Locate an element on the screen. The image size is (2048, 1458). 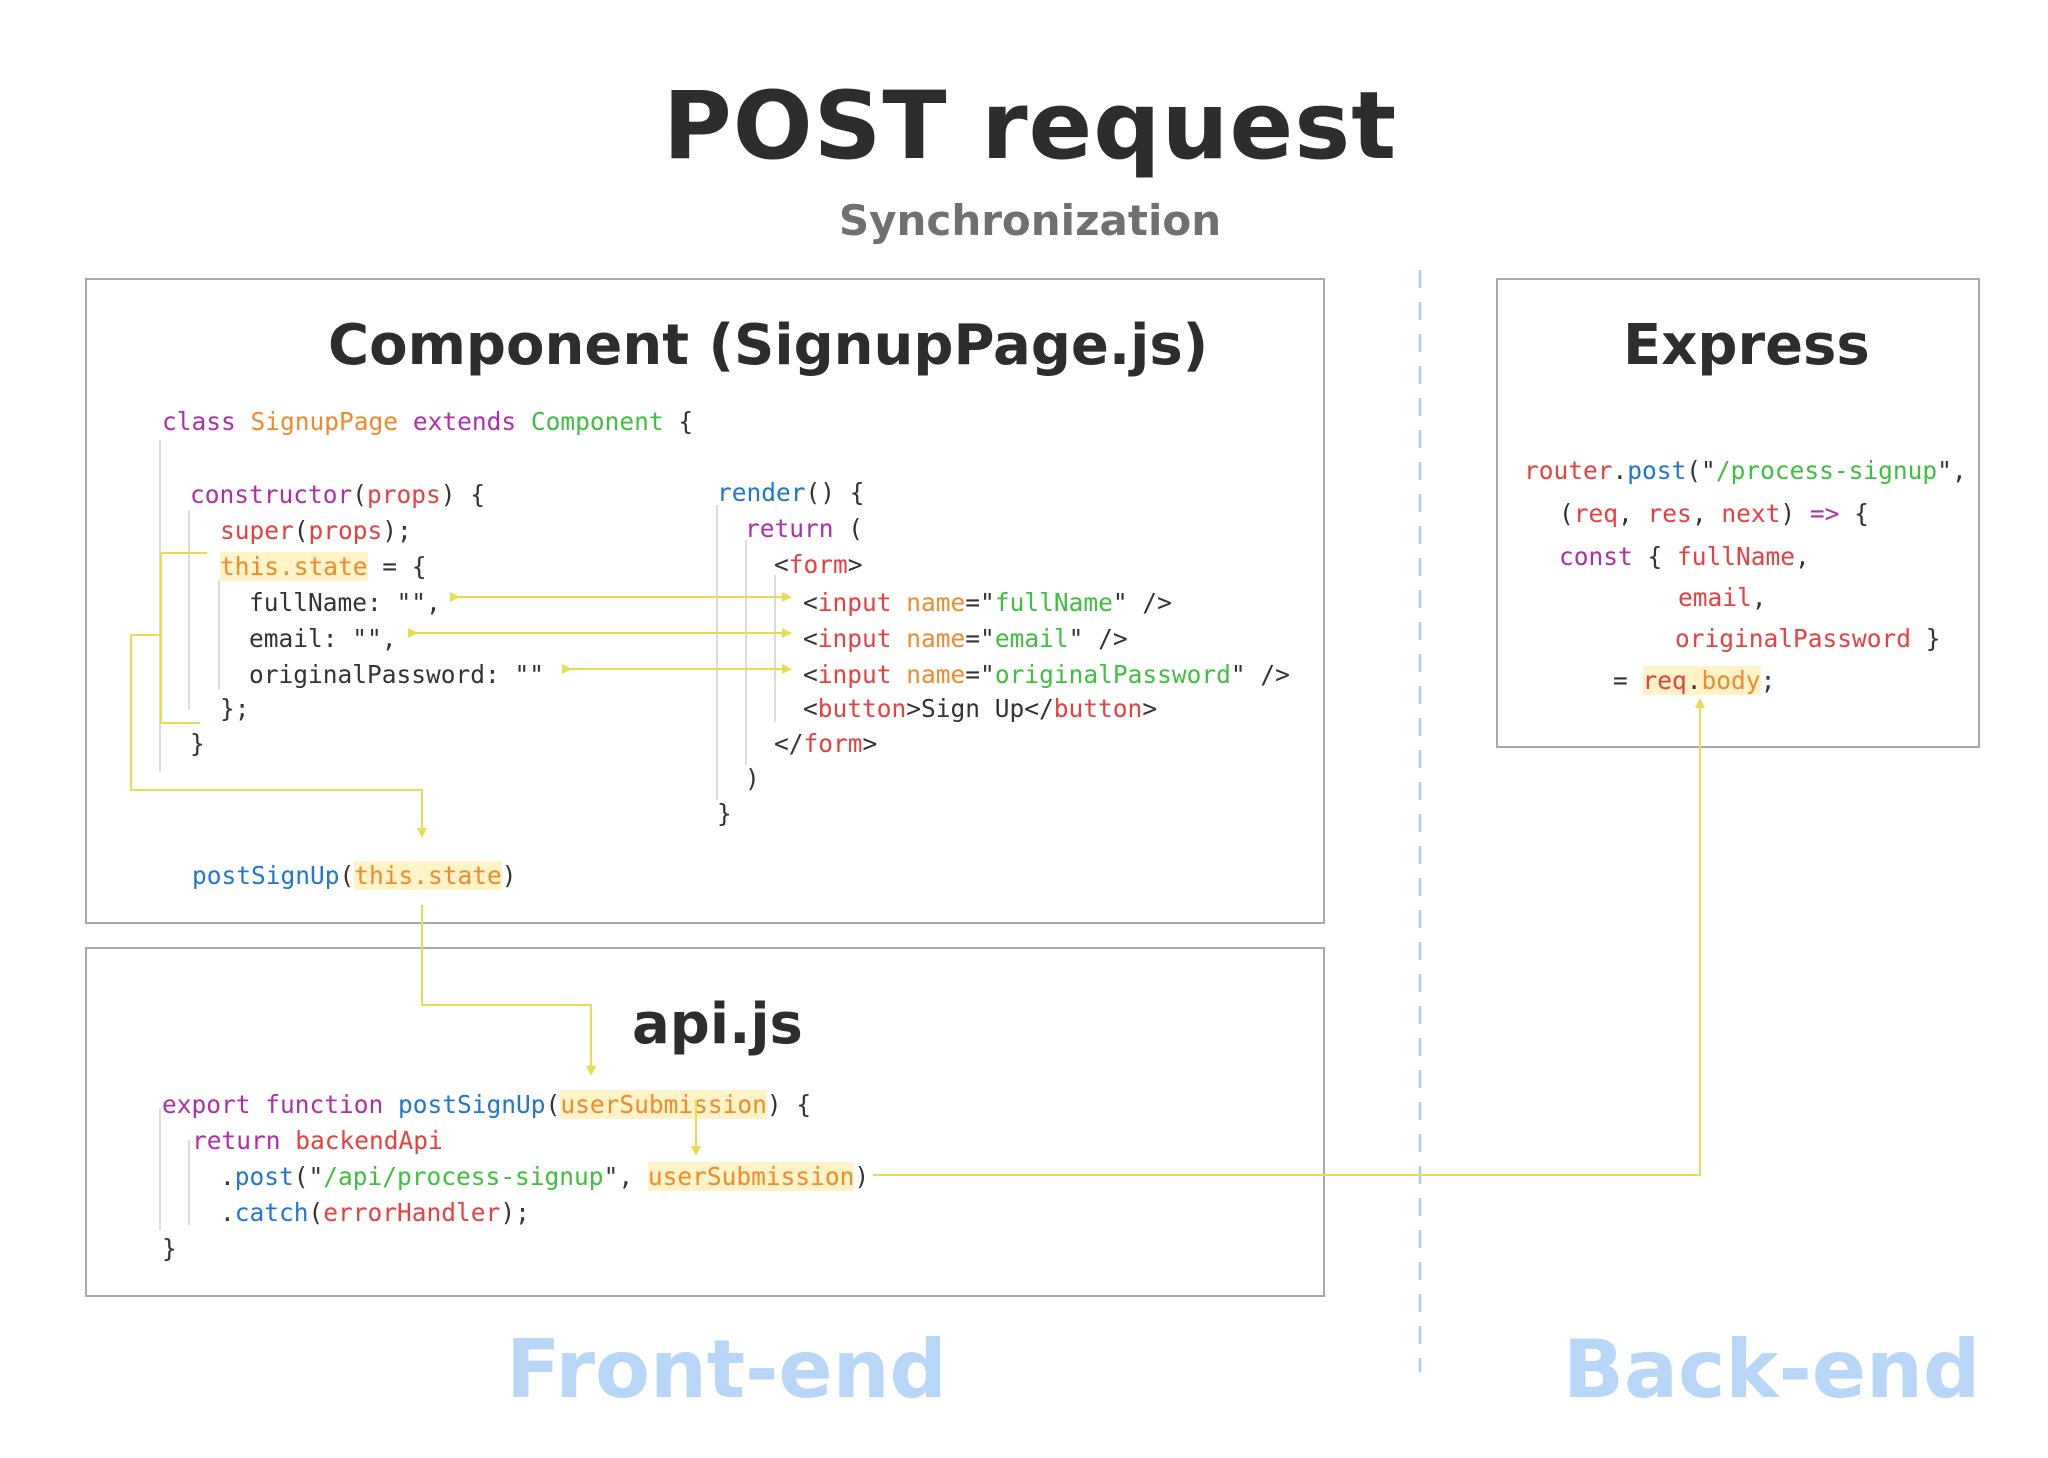
state-fields-bracket is located at coordinates (183, 638).